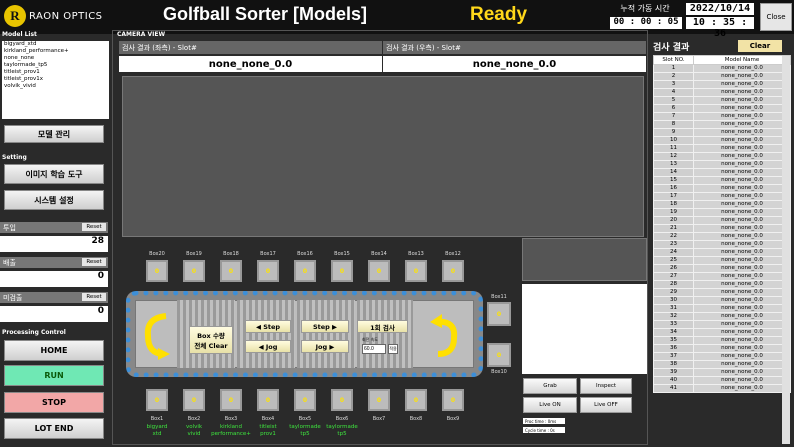  I want to click on table-row: 25 none_none_0.0, so click(722, 260).